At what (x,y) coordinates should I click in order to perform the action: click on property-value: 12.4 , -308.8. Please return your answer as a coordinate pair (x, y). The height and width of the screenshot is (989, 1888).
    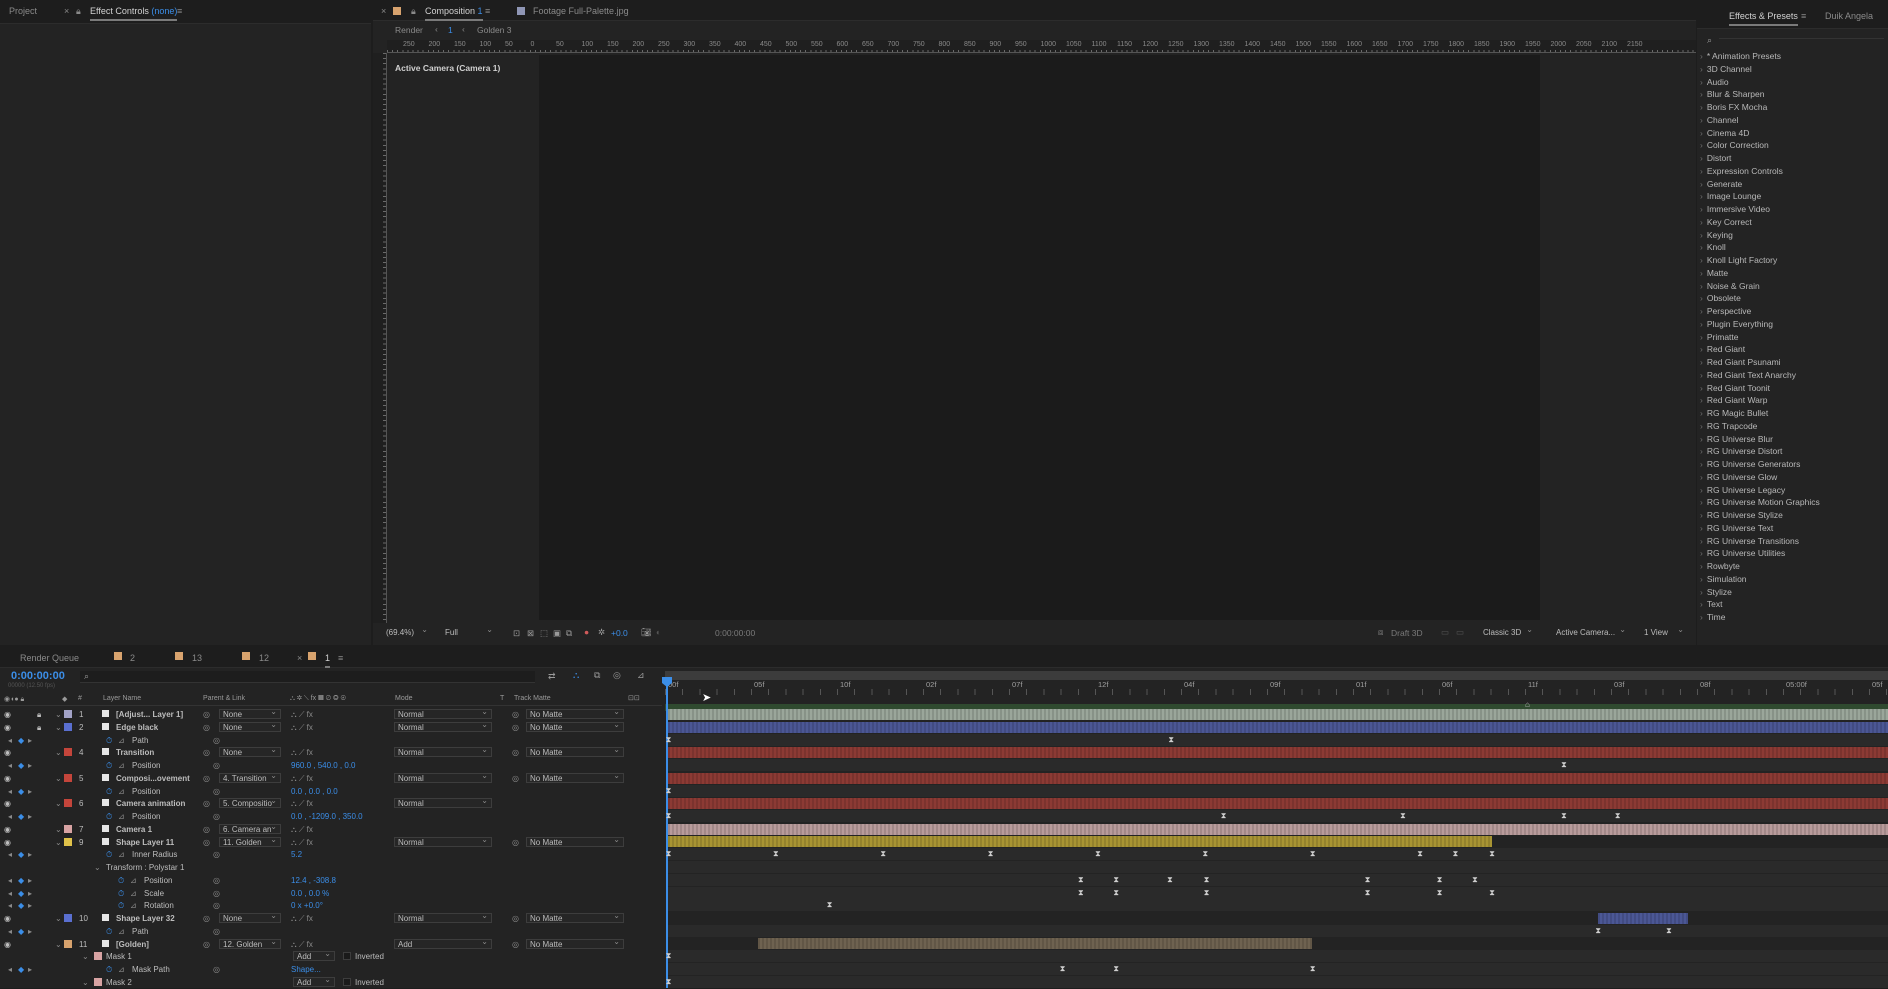
    Looking at the image, I should click on (313, 880).